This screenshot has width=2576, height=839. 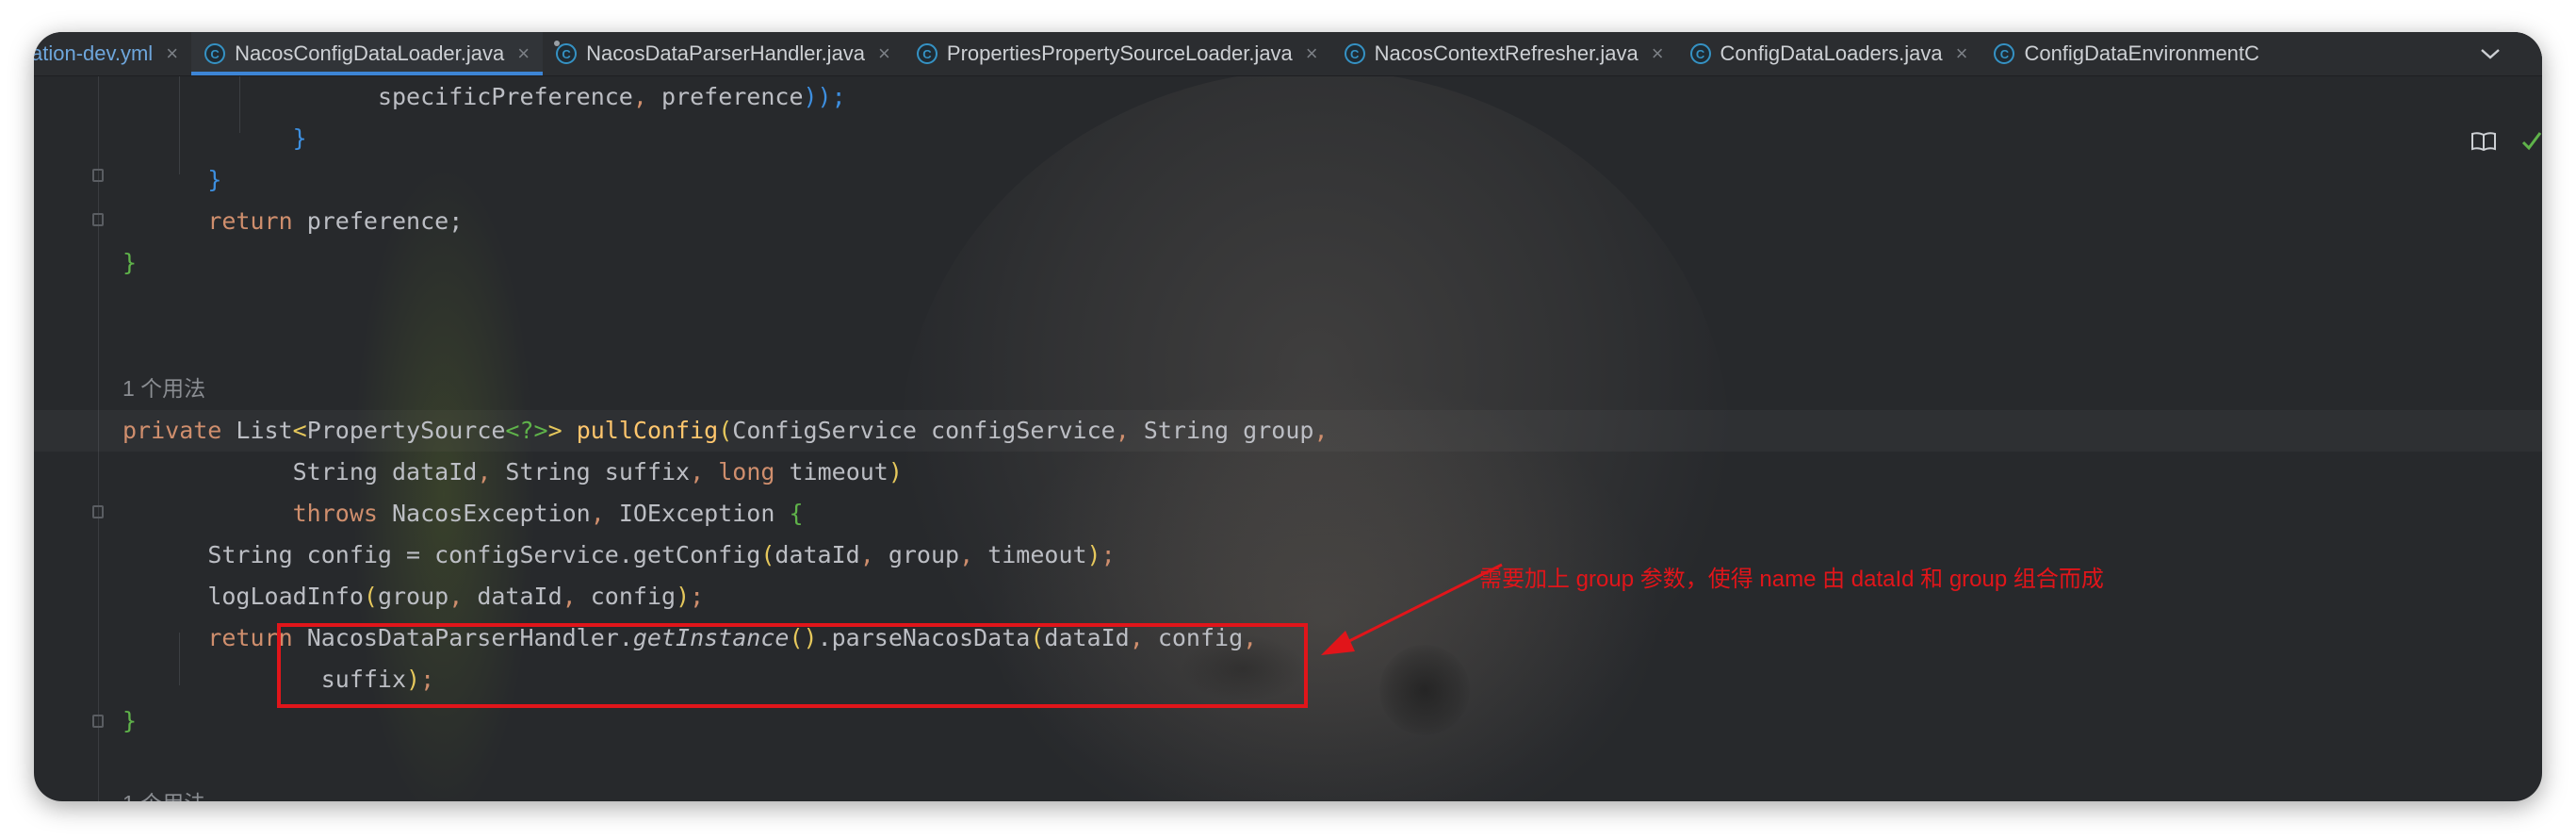 What do you see at coordinates (2530, 141) in the screenshot?
I see `inspection-ok-icon` at bounding box center [2530, 141].